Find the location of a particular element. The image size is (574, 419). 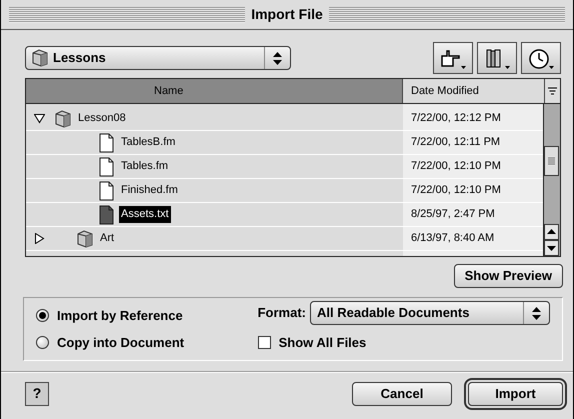

file-name: Art is located at coordinates (107, 238).